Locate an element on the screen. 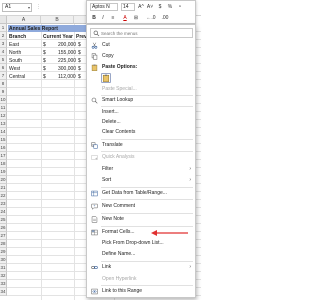 This screenshot has width=320, height=300. menu-item-new-note: New Note is located at coordinates (141, 219).